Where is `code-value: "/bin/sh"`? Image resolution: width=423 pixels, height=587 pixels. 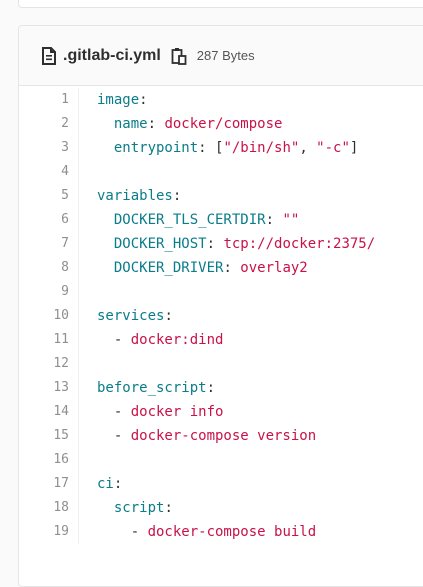
code-value: "/bin/sh" is located at coordinates (261, 148).